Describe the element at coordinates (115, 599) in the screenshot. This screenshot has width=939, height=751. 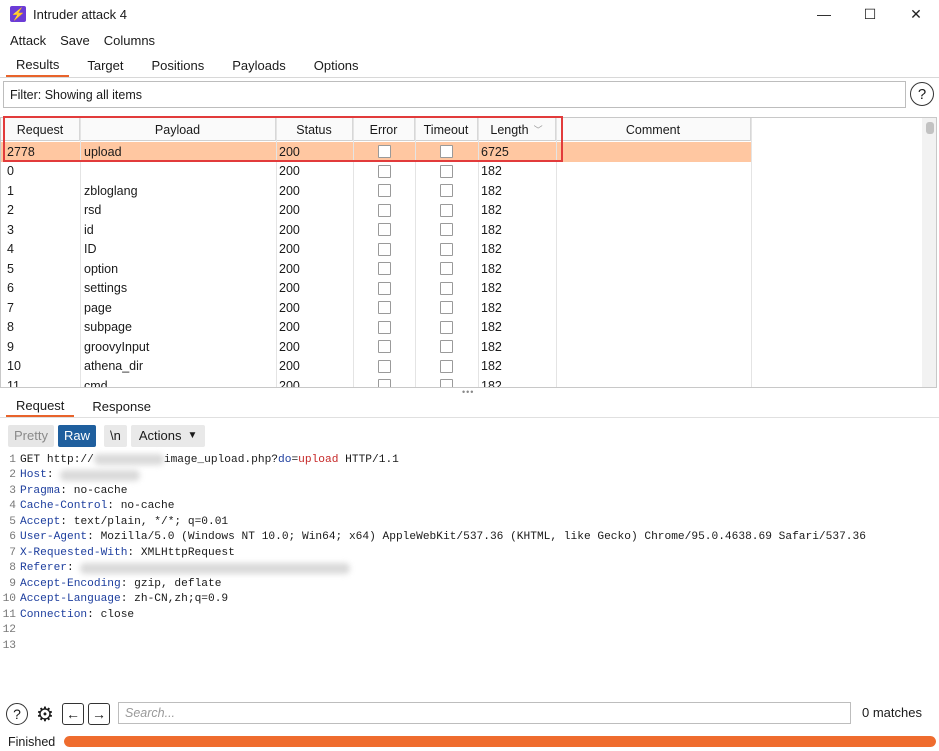
I see `request-line-10: 10 Accept-Language: zh-CN,zh;q=0.9` at that location.